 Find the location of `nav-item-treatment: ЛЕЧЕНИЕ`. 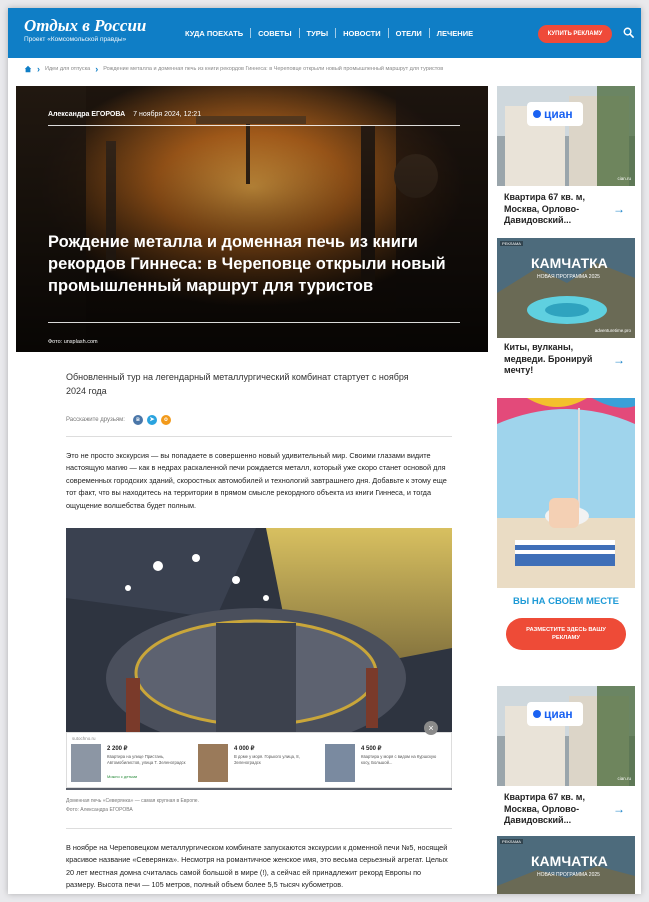

nav-item-treatment: ЛЕЧЕНИЕ is located at coordinates (455, 33).